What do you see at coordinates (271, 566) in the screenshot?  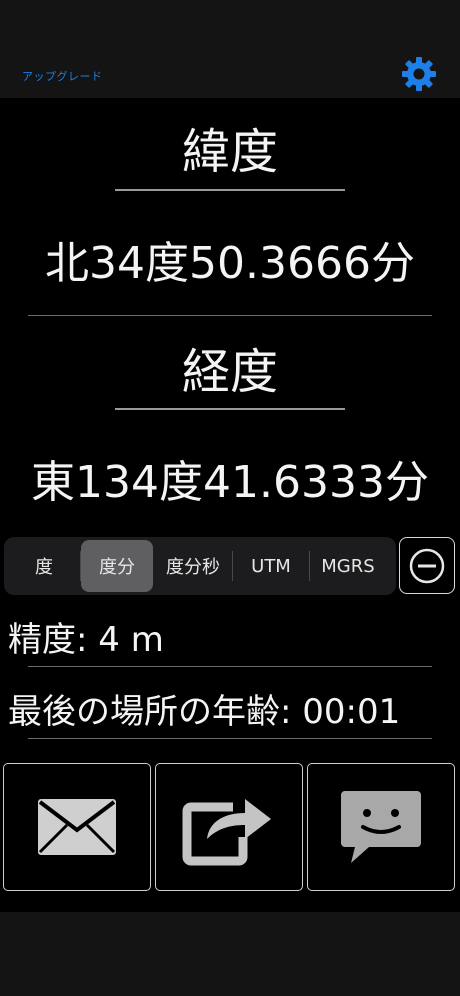 I see `format-option-utm: UTM` at bounding box center [271, 566].